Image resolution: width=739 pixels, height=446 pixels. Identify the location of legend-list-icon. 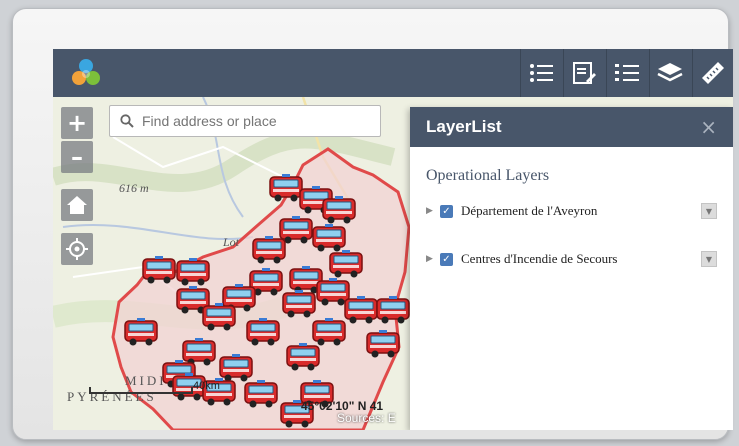
(627, 72).